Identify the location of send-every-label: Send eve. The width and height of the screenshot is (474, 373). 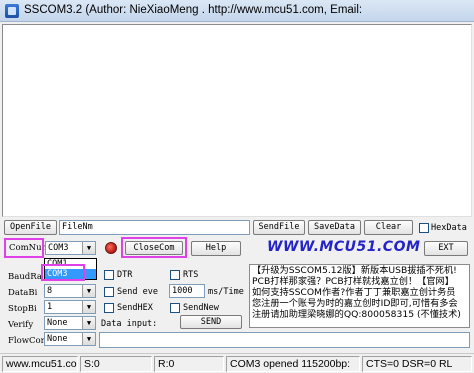
(137, 292).